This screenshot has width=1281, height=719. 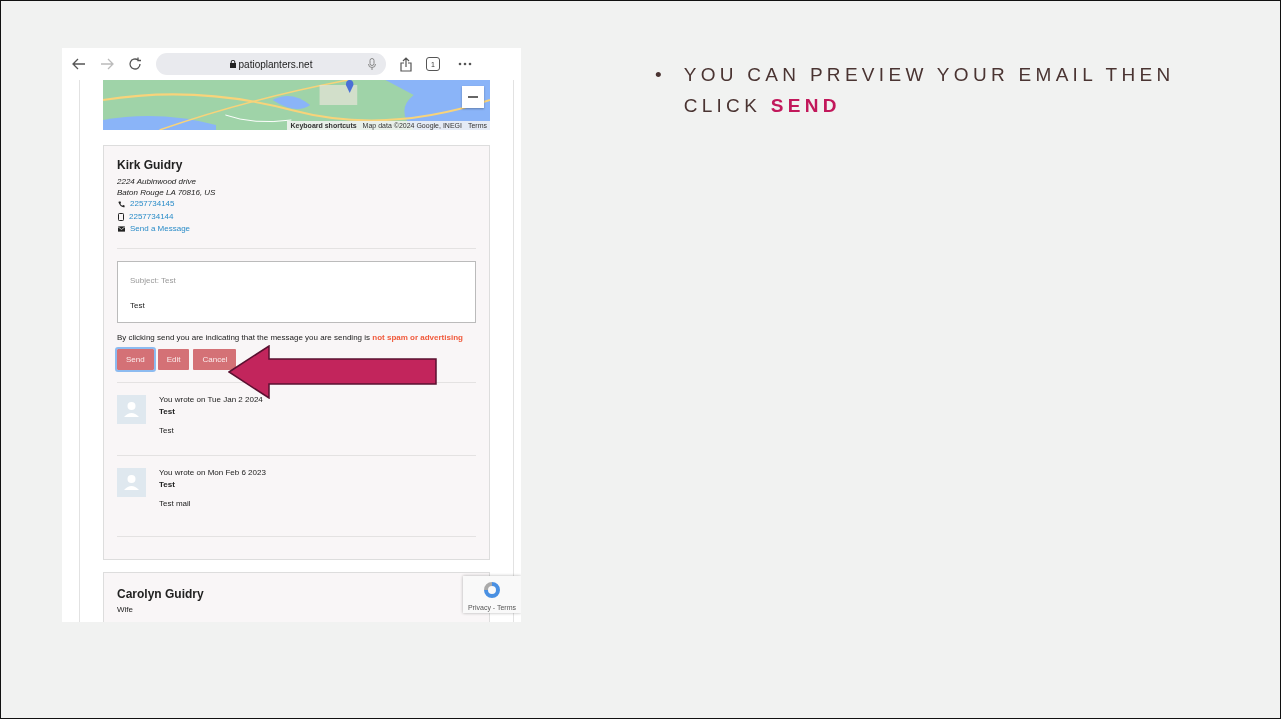 I want to click on mobile-icon, so click(x=121, y=216).